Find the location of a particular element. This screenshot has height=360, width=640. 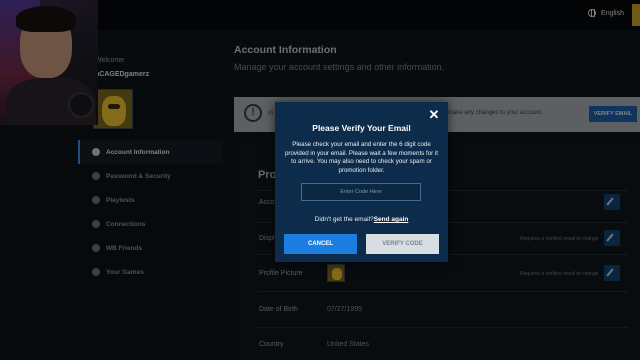

cancel-button: CANCEL is located at coordinates (320, 244).